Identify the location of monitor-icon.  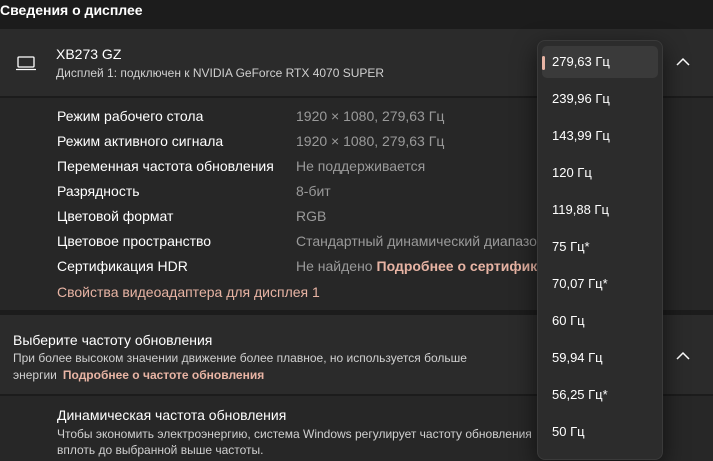
(26, 63).